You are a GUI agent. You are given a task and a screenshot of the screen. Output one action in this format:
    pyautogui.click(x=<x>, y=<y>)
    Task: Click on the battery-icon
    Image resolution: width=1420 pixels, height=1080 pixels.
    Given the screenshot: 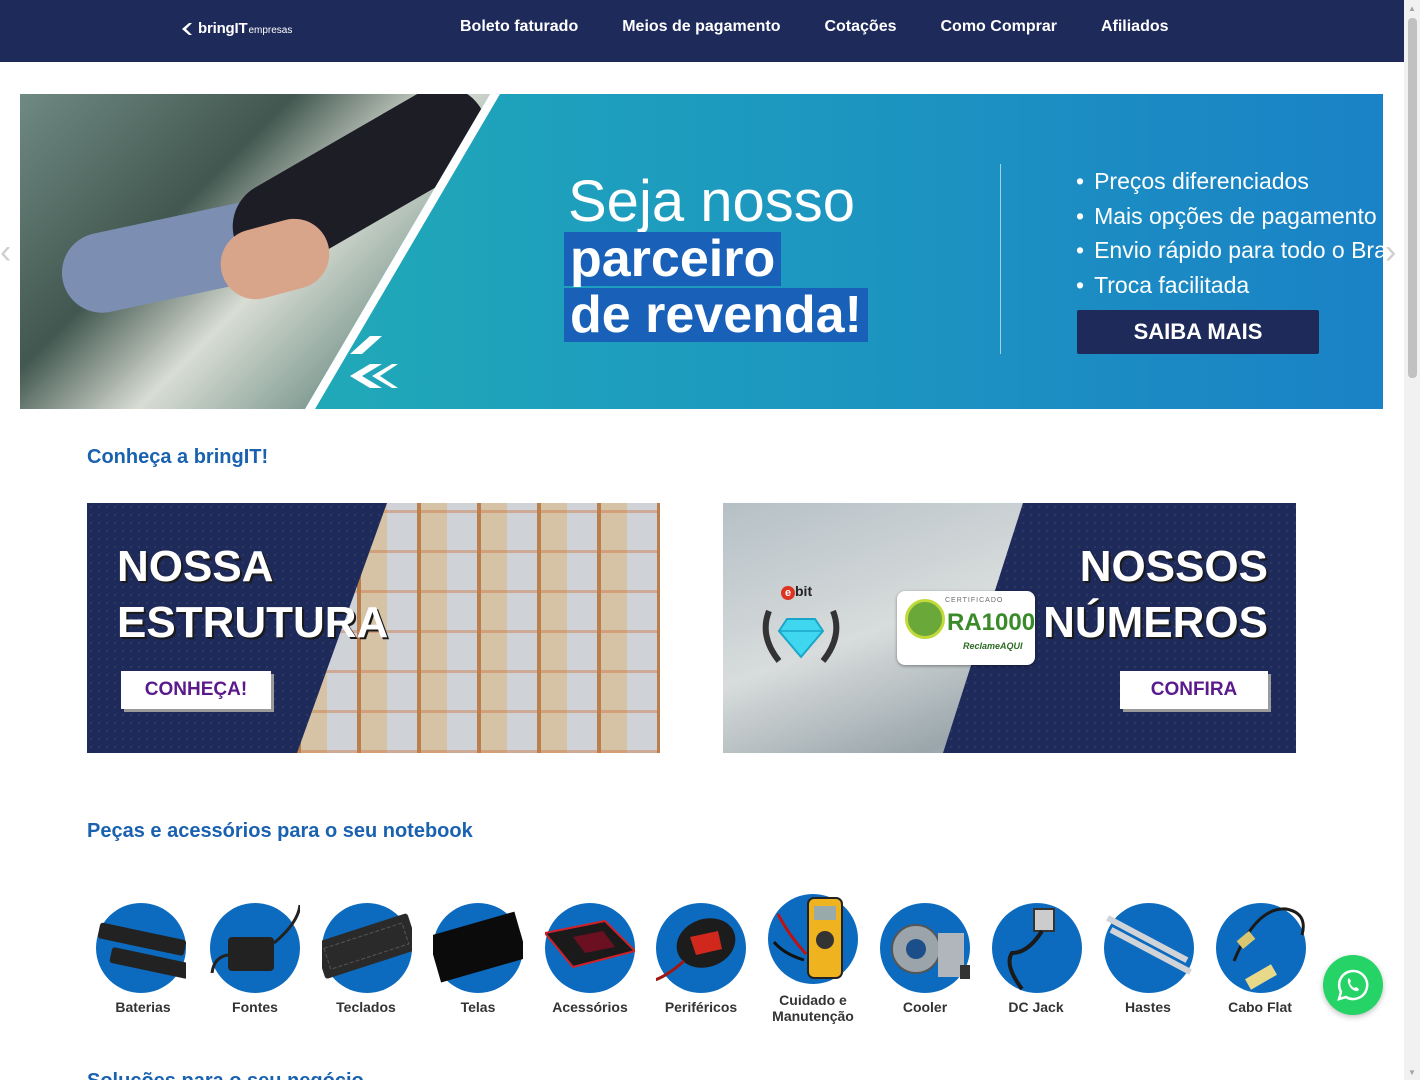 What is the action you would take?
    pyautogui.click(x=141, y=950)
    